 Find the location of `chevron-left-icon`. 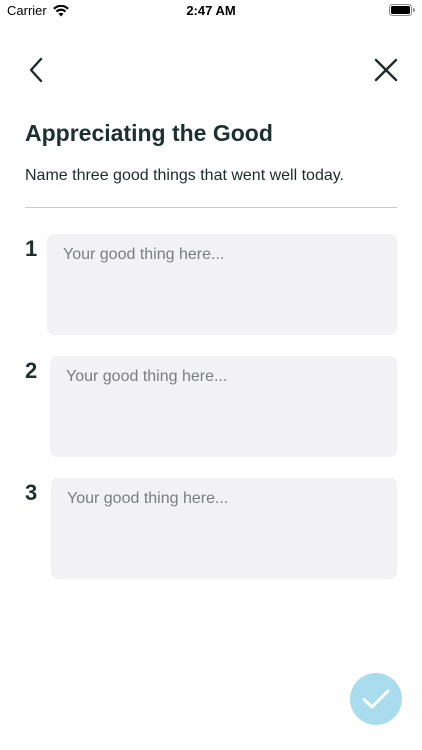

chevron-left-icon is located at coordinates (36, 70).